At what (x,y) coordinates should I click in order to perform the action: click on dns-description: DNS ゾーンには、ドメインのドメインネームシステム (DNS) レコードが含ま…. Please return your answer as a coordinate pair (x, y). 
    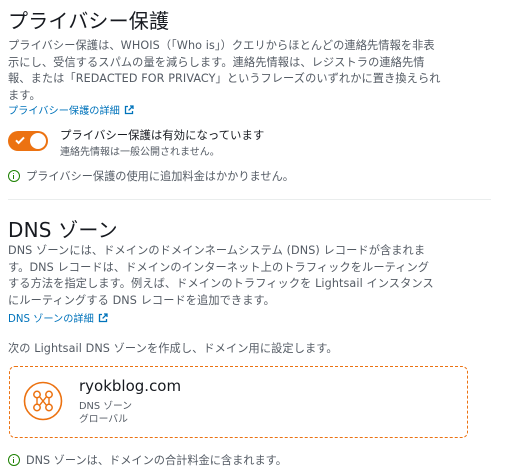
    Looking at the image, I should click on (221, 276).